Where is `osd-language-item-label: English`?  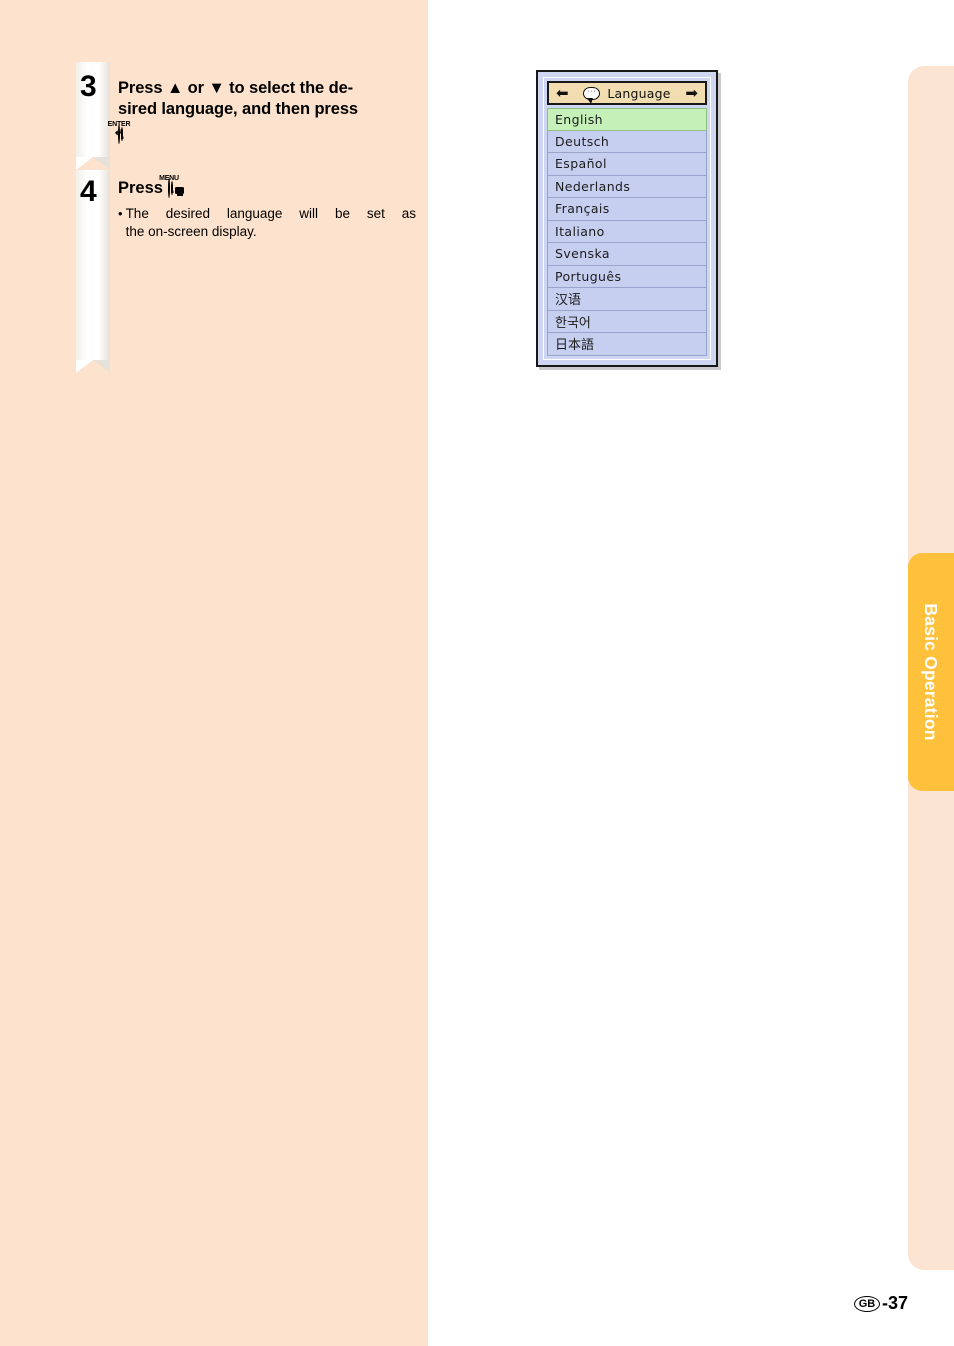
osd-language-item-label: English is located at coordinates (579, 119).